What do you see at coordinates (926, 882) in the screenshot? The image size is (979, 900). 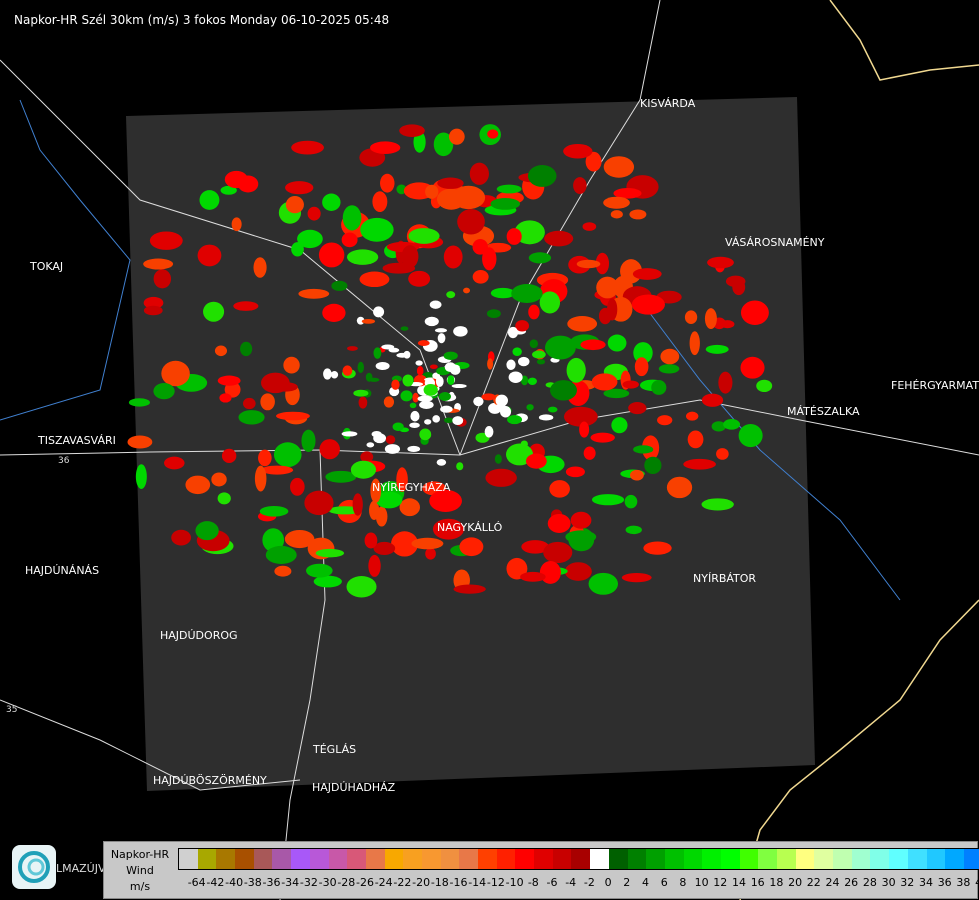 I see `legend-label: 34` at bounding box center [926, 882].